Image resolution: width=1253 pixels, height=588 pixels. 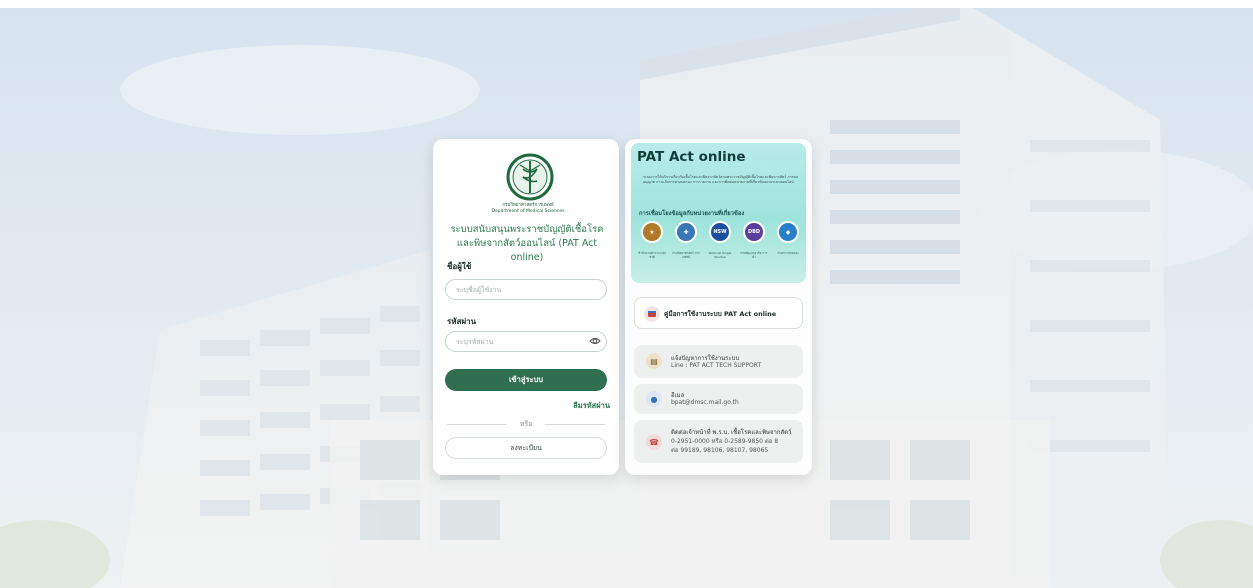 What do you see at coordinates (652, 255) in the screenshot?
I see `partner-caption: สำนักงานตำรวจ แห่งชาติ` at bounding box center [652, 255].